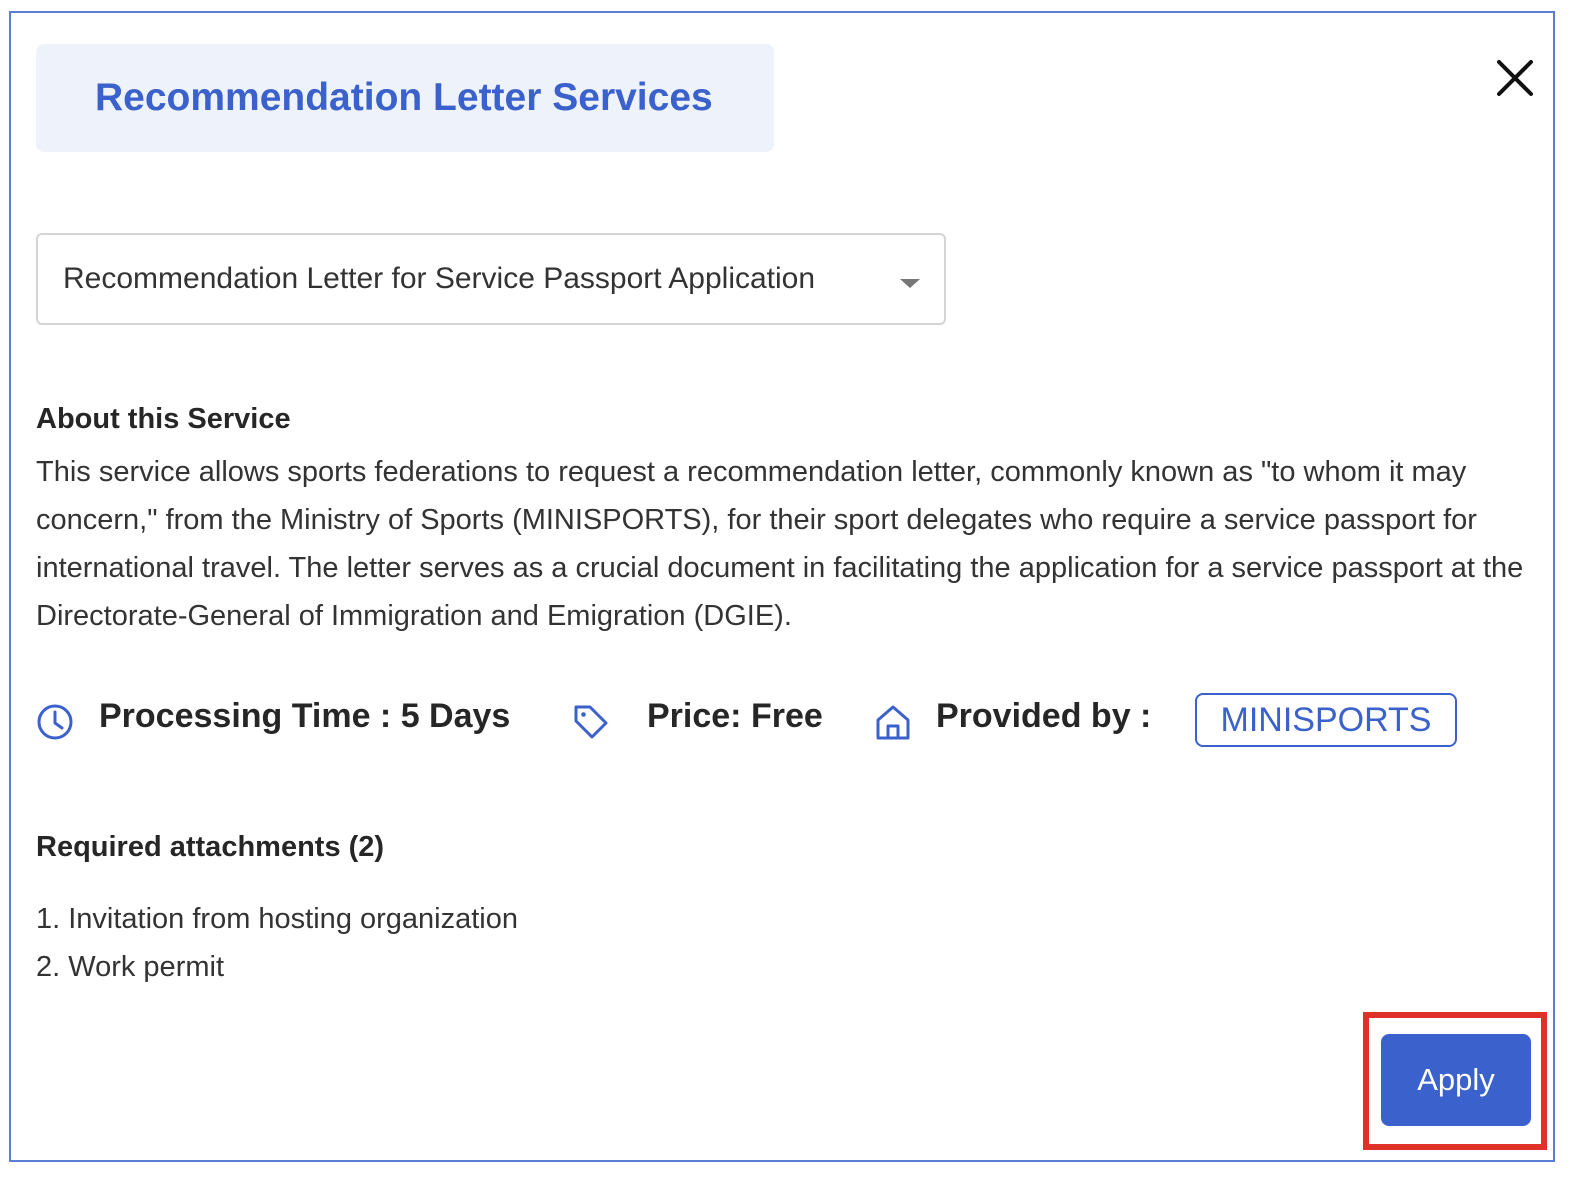 The image size is (1590, 1188). I want to click on attachment-item: 1. Invitation from hosting organization, so click(277, 919).